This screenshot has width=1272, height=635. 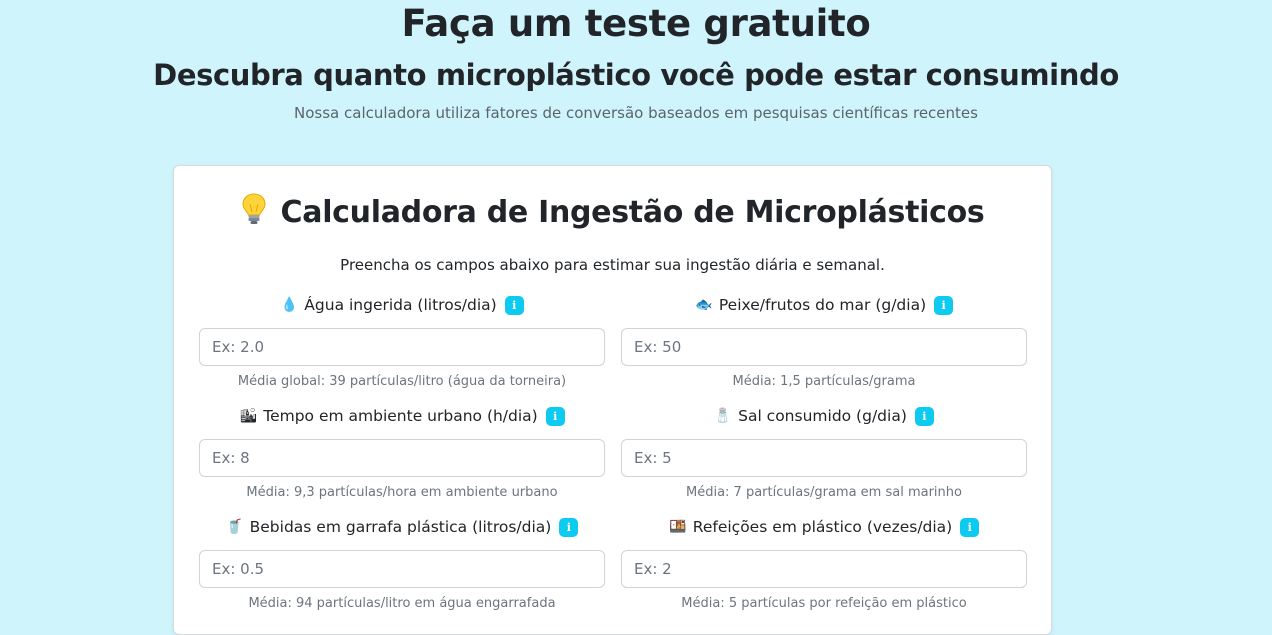 What do you see at coordinates (824, 347) in the screenshot?
I see `seafood-input` at bounding box center [824, 347].